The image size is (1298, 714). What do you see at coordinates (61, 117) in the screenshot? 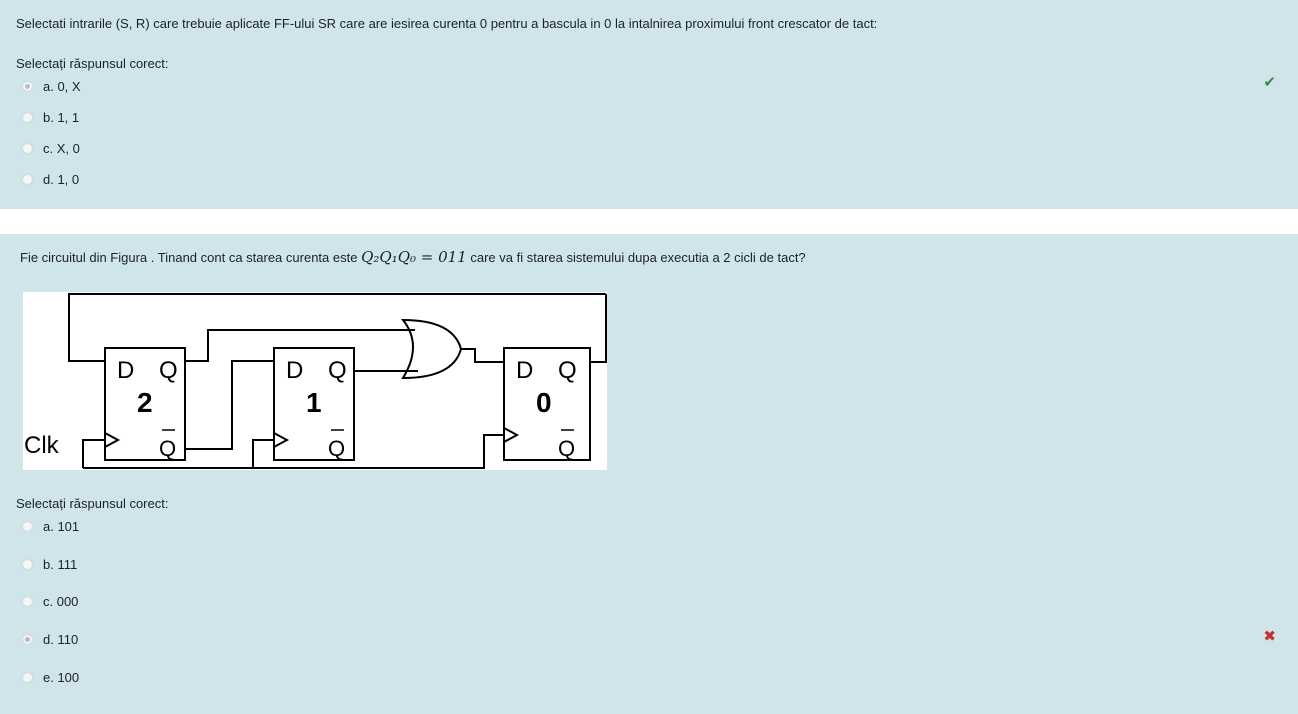
I see `option-label: b. 1, 1` at bounding box center [61, 117].